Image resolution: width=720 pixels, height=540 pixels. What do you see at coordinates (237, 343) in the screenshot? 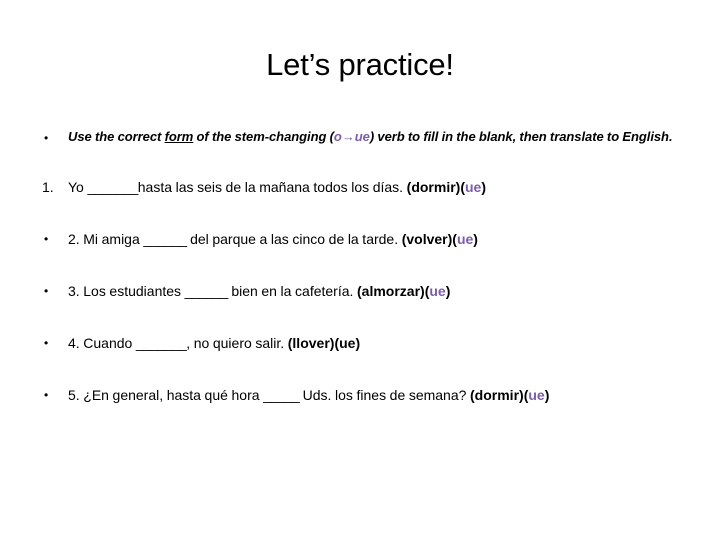
I see `sentence-after-blank: , no quiero salir.` at bounding box center [237, 343].